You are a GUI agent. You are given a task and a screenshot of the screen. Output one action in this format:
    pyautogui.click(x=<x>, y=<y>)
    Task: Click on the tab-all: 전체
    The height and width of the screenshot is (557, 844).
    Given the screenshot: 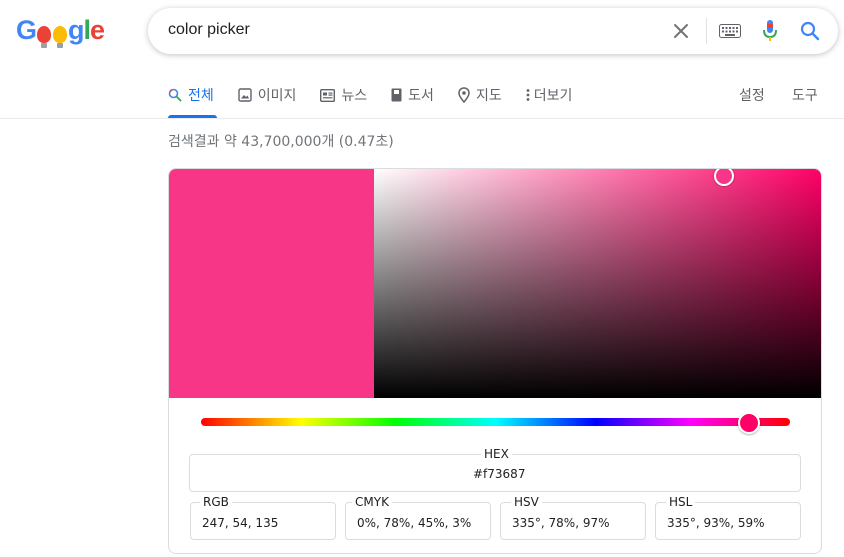 What is the action you would take?
    pyautogui.click(x=191, y=95)
    